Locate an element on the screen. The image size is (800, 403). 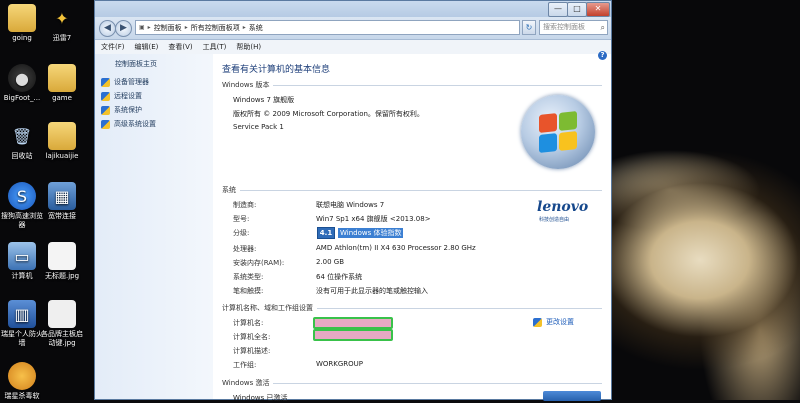
desktop-icon-label: going is located at coordinates (22, 38).